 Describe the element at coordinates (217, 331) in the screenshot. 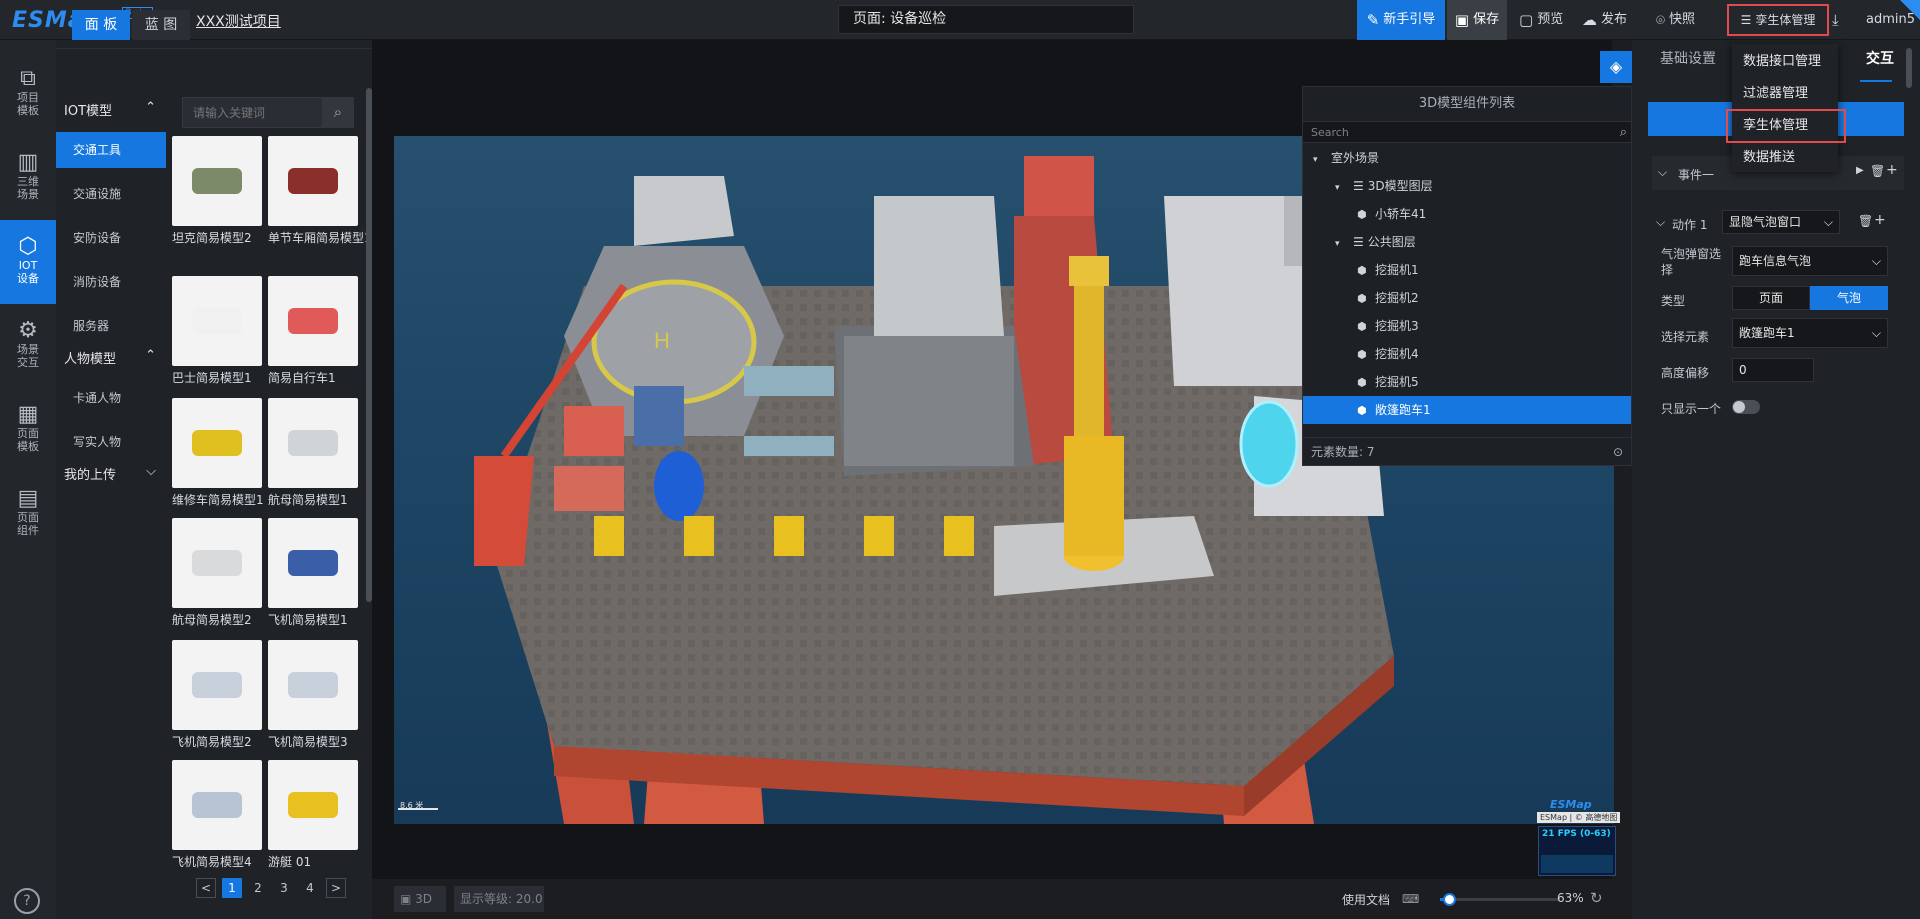

I see `model-card: 巴士简易模型1` at that location.